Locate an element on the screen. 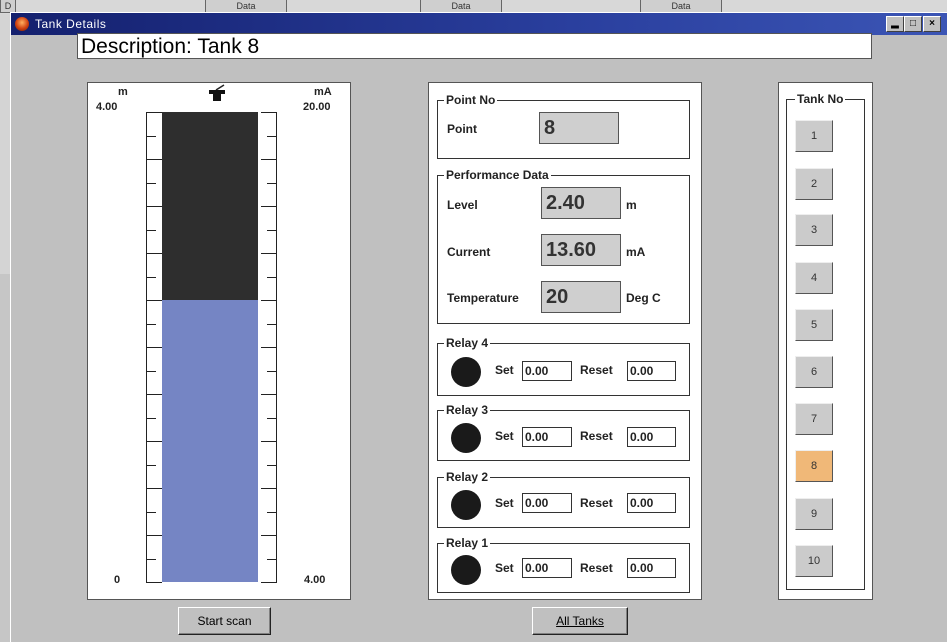  level-value: 2.40 is located at coordinates (581, 203).